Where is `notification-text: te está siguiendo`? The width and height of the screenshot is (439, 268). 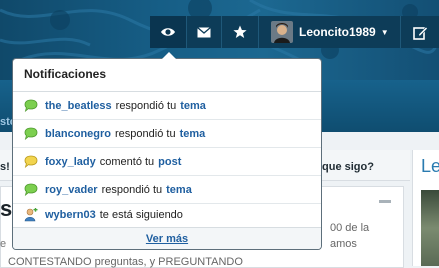 notification-text: te está siguiendo is located at coordinates (141, 214).